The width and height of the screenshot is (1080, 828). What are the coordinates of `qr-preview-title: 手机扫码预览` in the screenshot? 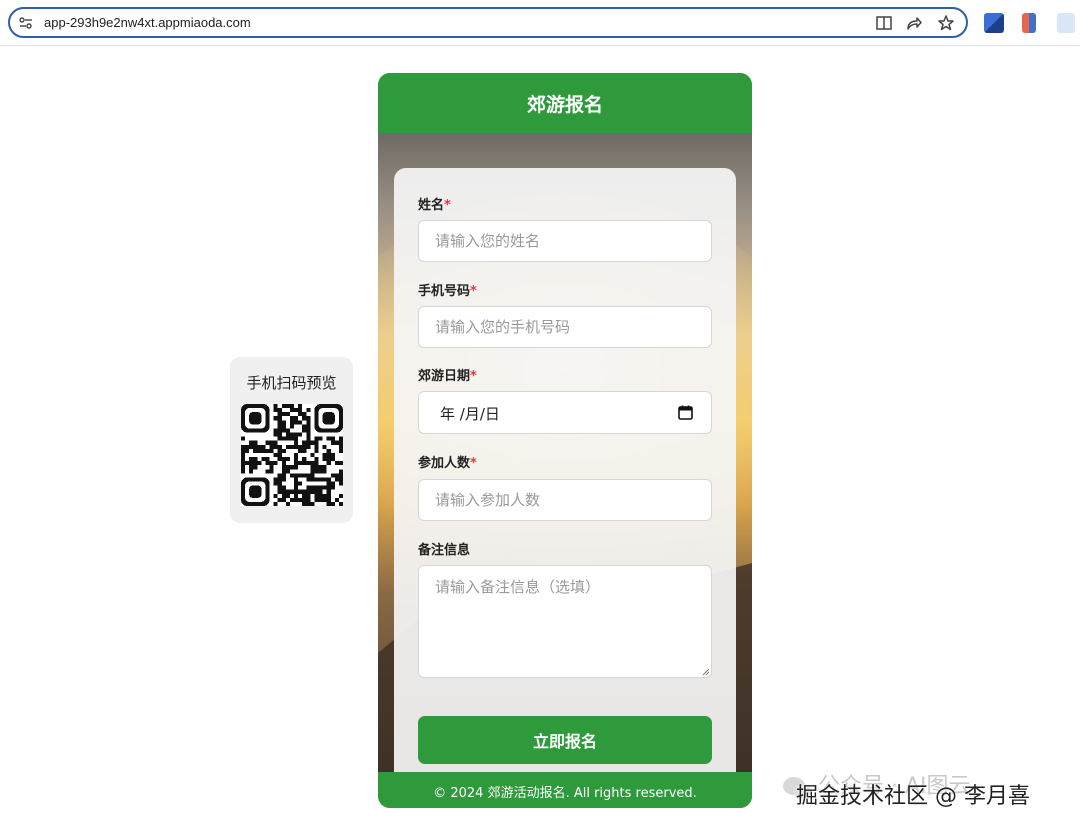 It's located at (291, 383).